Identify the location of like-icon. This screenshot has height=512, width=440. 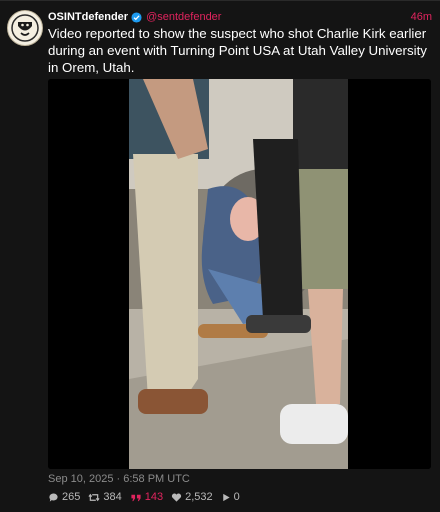
(176, 497).